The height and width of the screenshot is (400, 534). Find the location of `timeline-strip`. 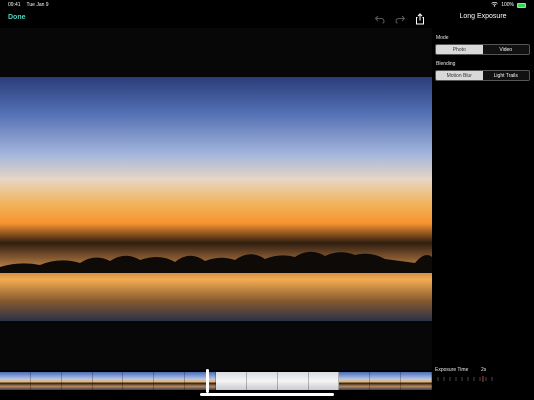

timeline-strip is located at coordinates (216, 381).